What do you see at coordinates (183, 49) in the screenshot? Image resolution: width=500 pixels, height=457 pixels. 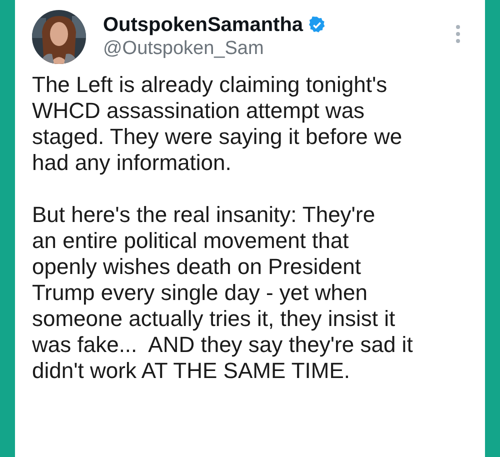 I see `user-handle: @Outspoken_Sam` at bounding box center [183, 49].